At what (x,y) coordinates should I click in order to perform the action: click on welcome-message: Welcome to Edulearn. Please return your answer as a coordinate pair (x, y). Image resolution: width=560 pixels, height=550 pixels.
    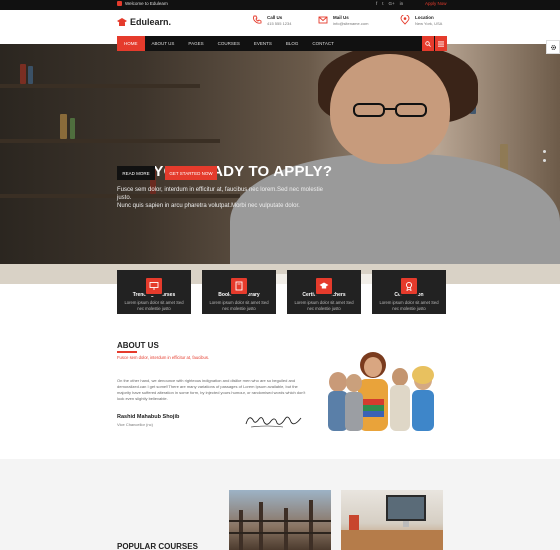
    Looking at the image, I should click on (142, 3).